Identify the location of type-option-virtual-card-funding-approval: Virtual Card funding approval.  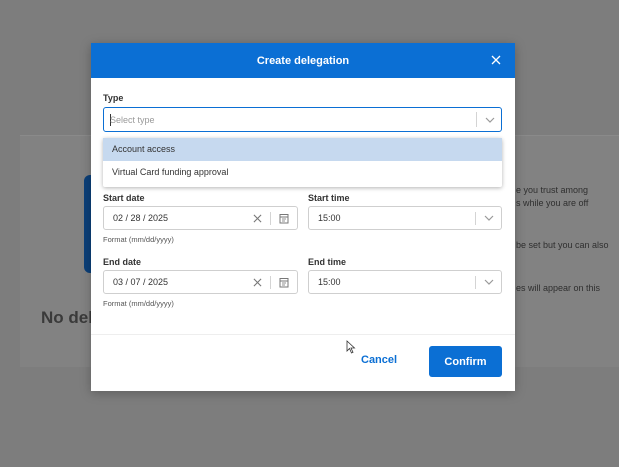
(302, 172).